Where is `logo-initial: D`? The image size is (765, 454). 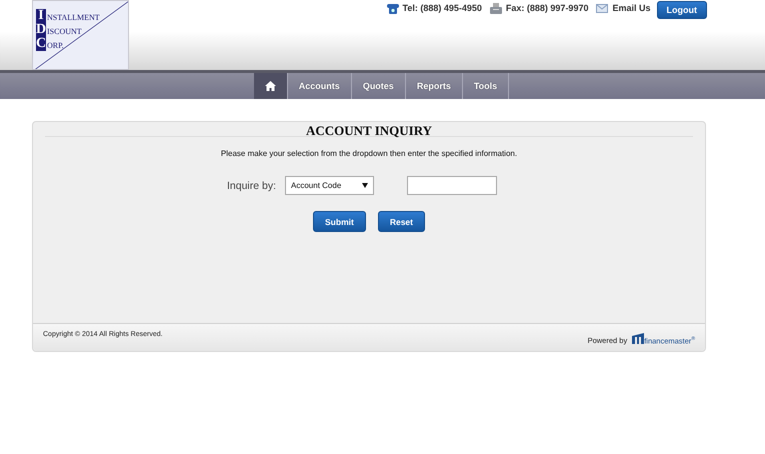
logo-initial: D is located at coordinates (41, 30).